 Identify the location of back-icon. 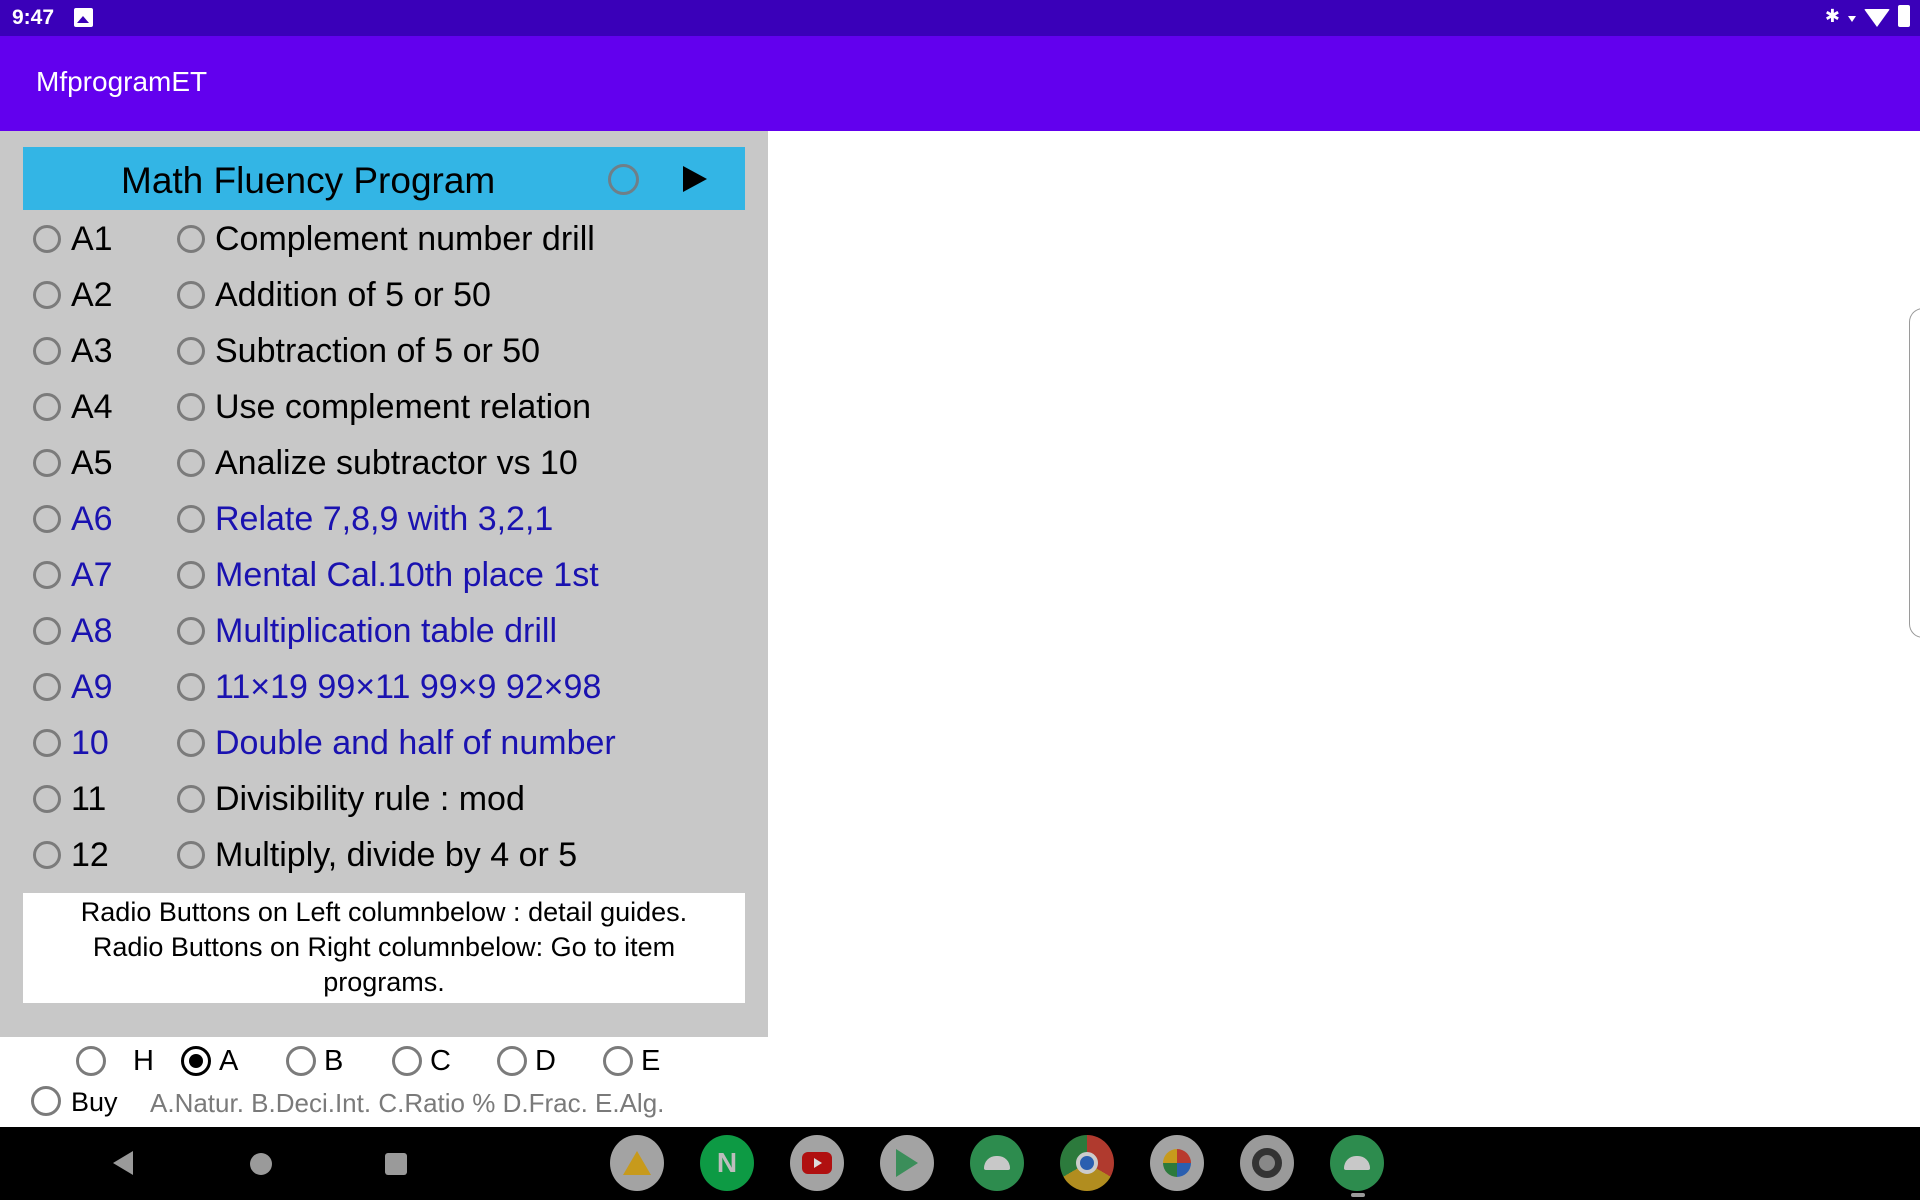
(123, 1163).